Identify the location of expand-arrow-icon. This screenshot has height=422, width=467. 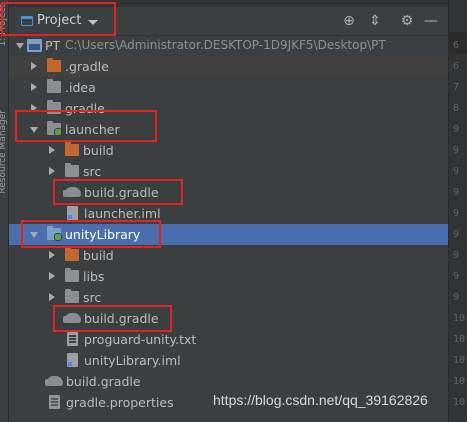
(20, 45).